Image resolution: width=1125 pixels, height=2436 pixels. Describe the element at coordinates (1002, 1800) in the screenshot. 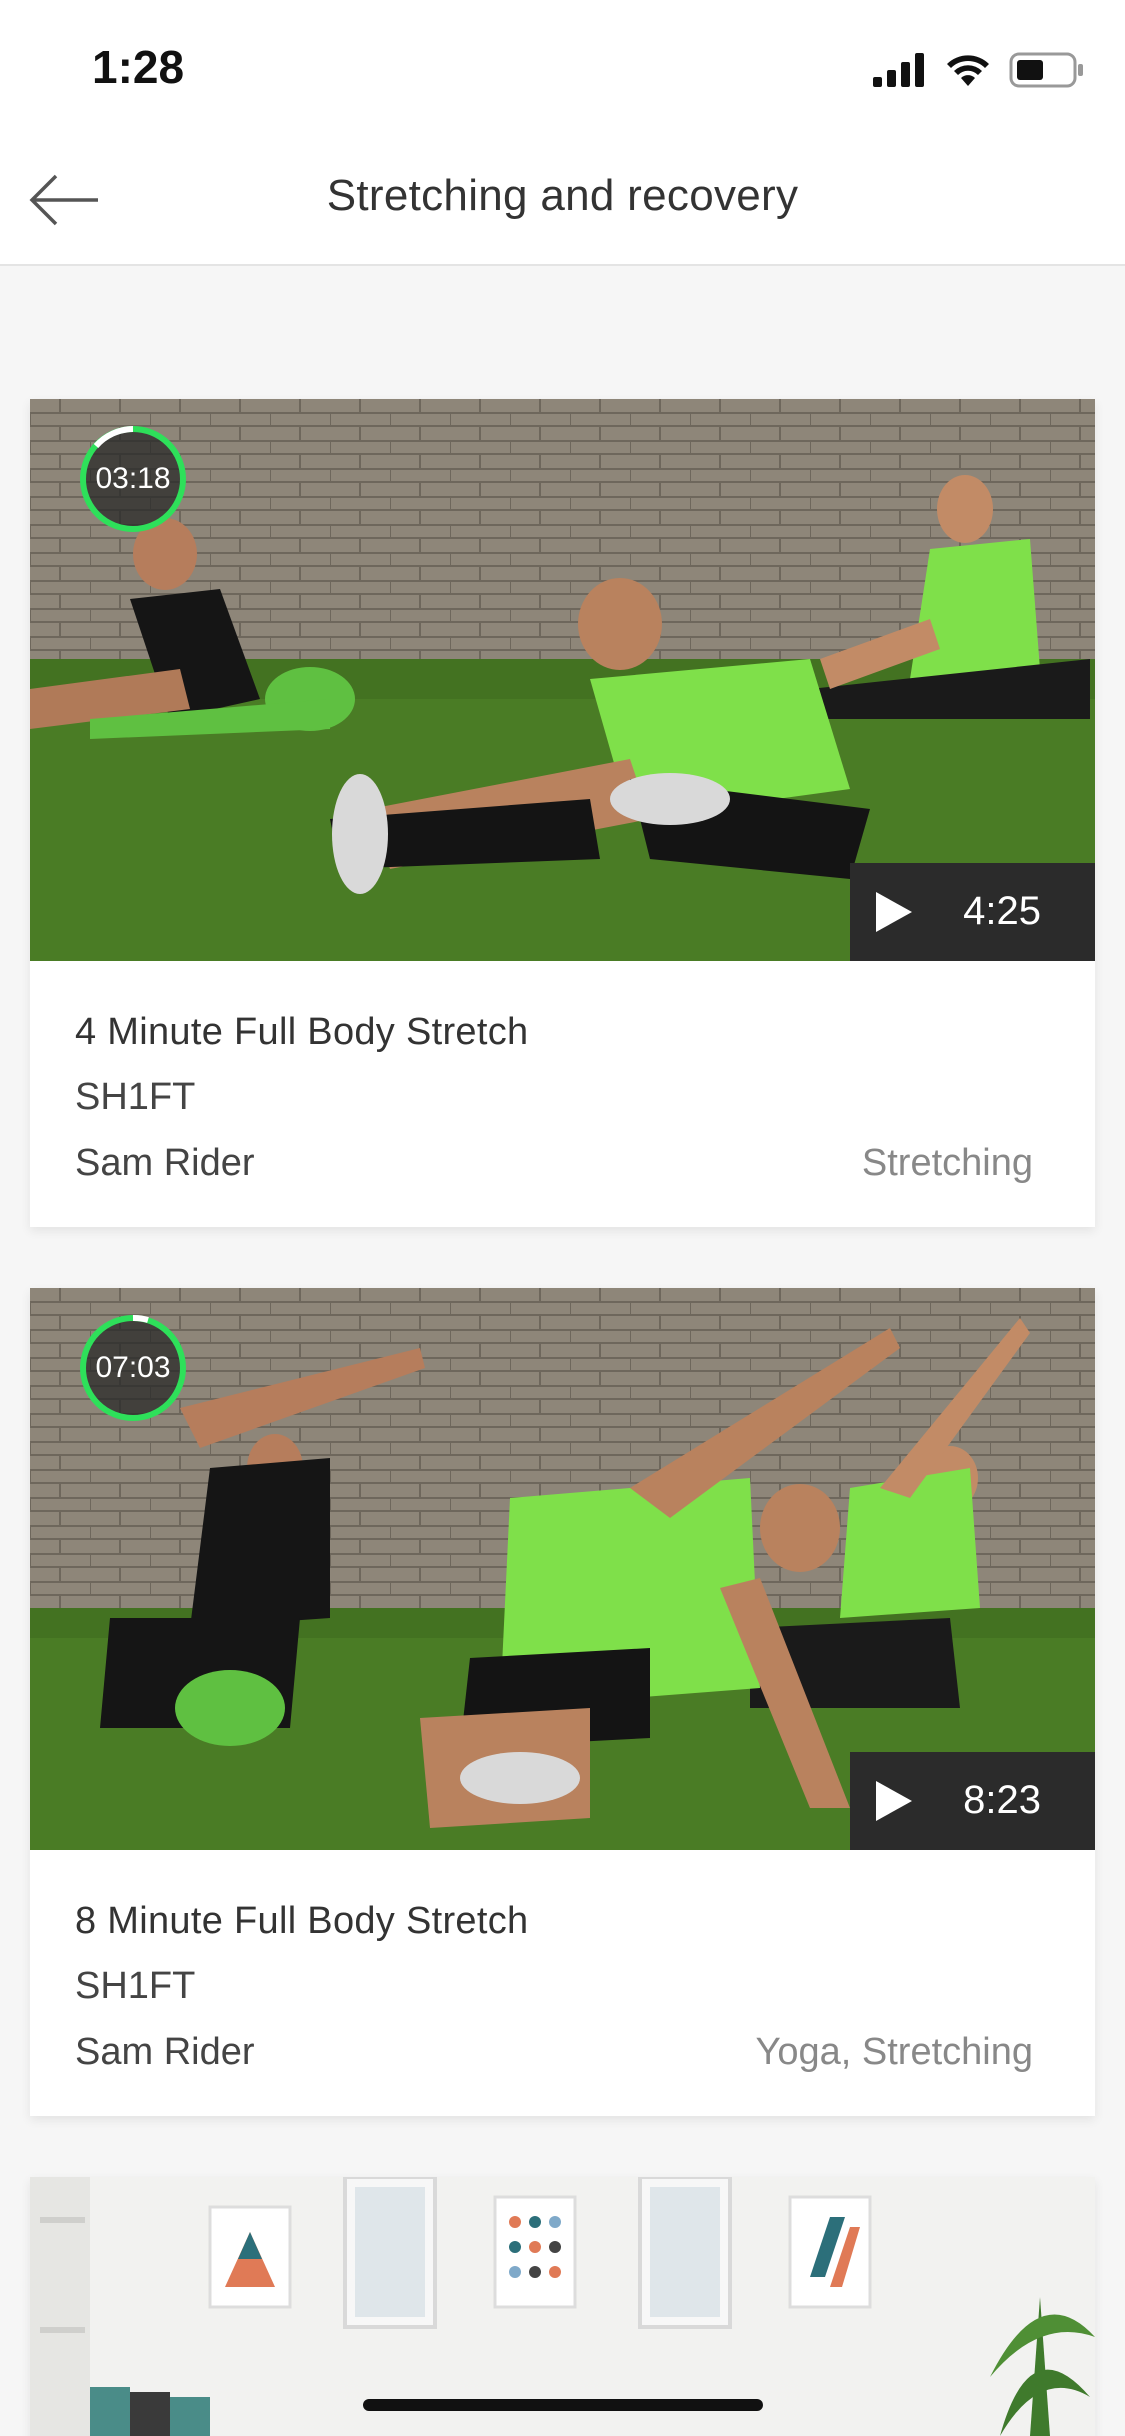

I see `video-duration: 8:23` at that location.